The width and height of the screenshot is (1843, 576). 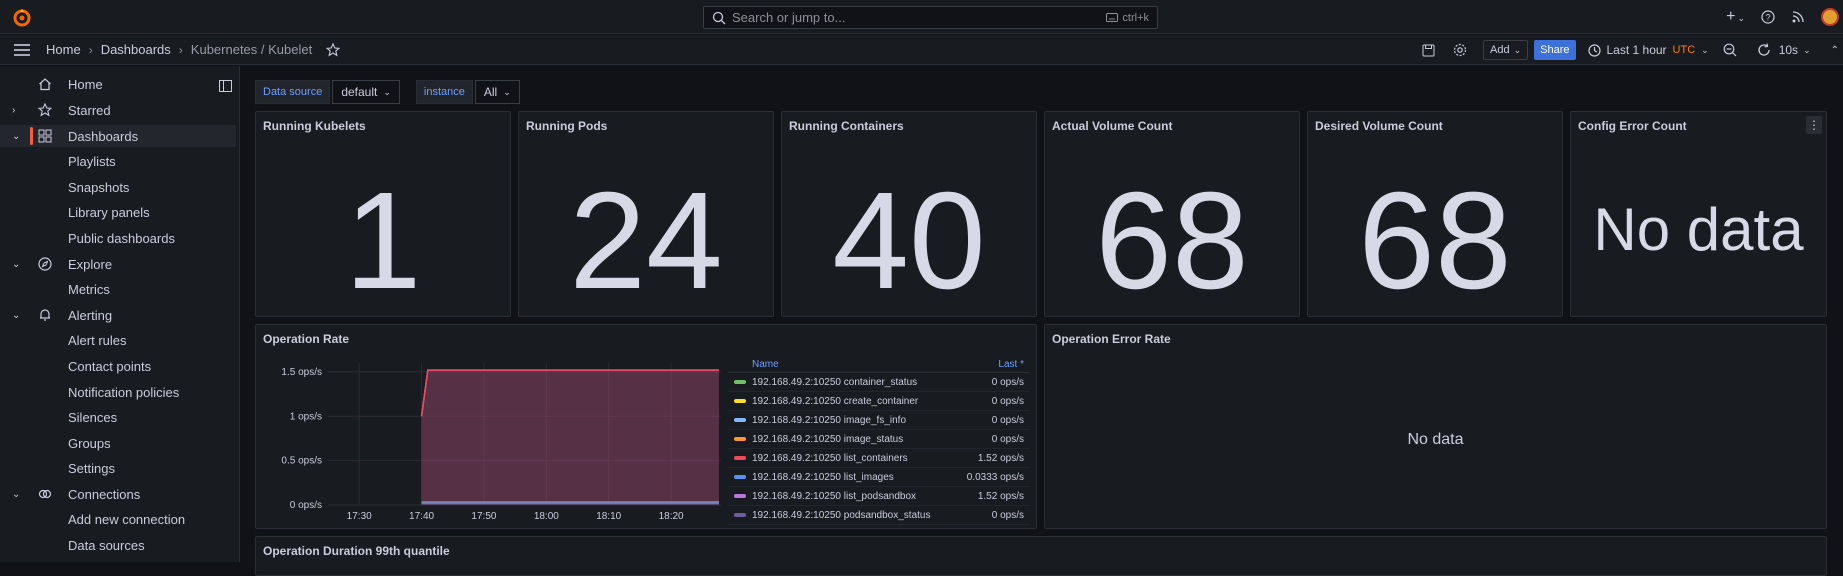 I want to click on breadcrumb-current: Kubernetes / Kubelet, so click(x=251, y=49).